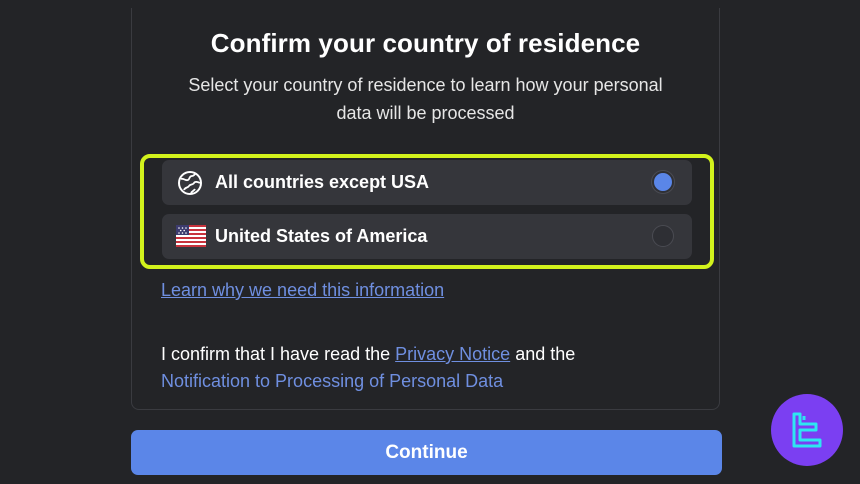 This screenshot has height=484, width=860. What do you see at coordinates (190, 183) in the screenshot?
I see `globe-icon` at bounding box center [190, 183].